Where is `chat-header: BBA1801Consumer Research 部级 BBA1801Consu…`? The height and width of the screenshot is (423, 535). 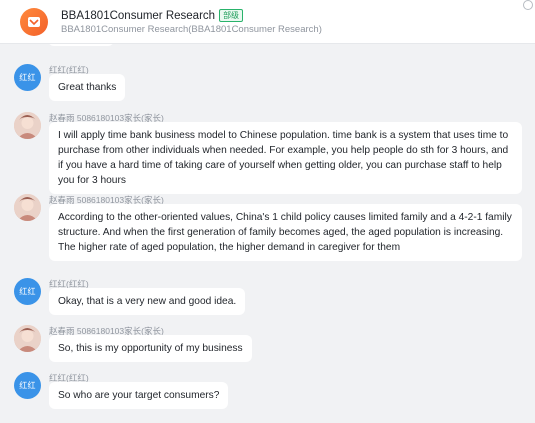
chat-header: BBA1801Consumer Research 部级 BBA1801Consu… is located at coordinates (267, 22).